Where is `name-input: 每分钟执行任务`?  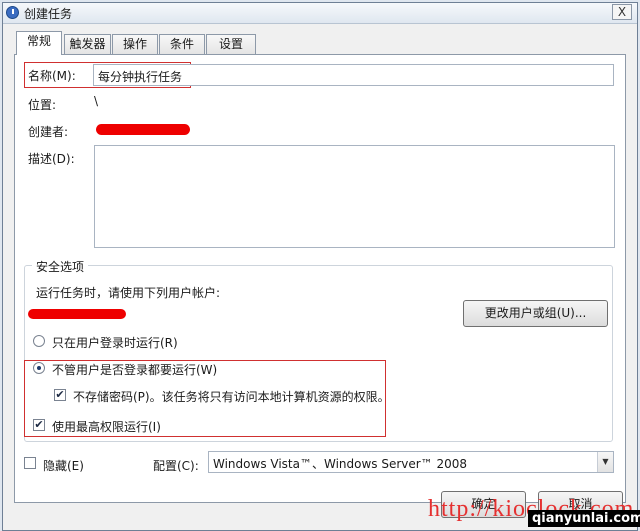
name-input: 每分钟执行任务 is located at coordinates (353, 75).